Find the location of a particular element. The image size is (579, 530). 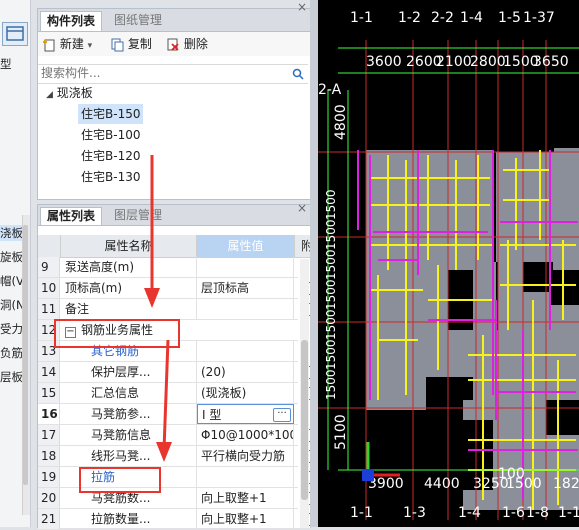

copy-button: 复制 is located at coordinates (131, 44).